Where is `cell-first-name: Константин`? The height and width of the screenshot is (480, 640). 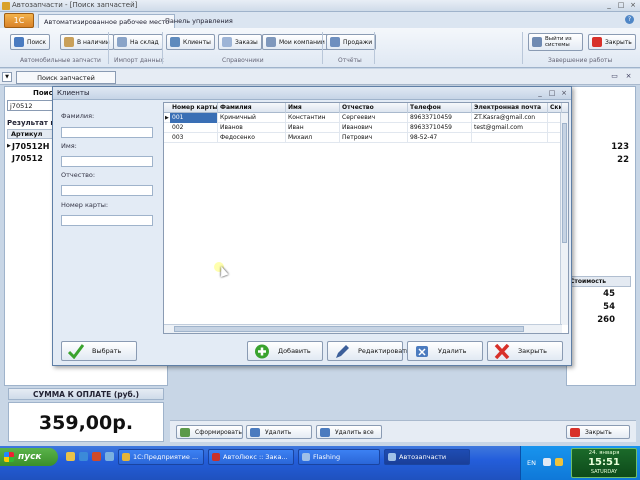
cell-first-name: Константин is located at coordinates (313, 118).